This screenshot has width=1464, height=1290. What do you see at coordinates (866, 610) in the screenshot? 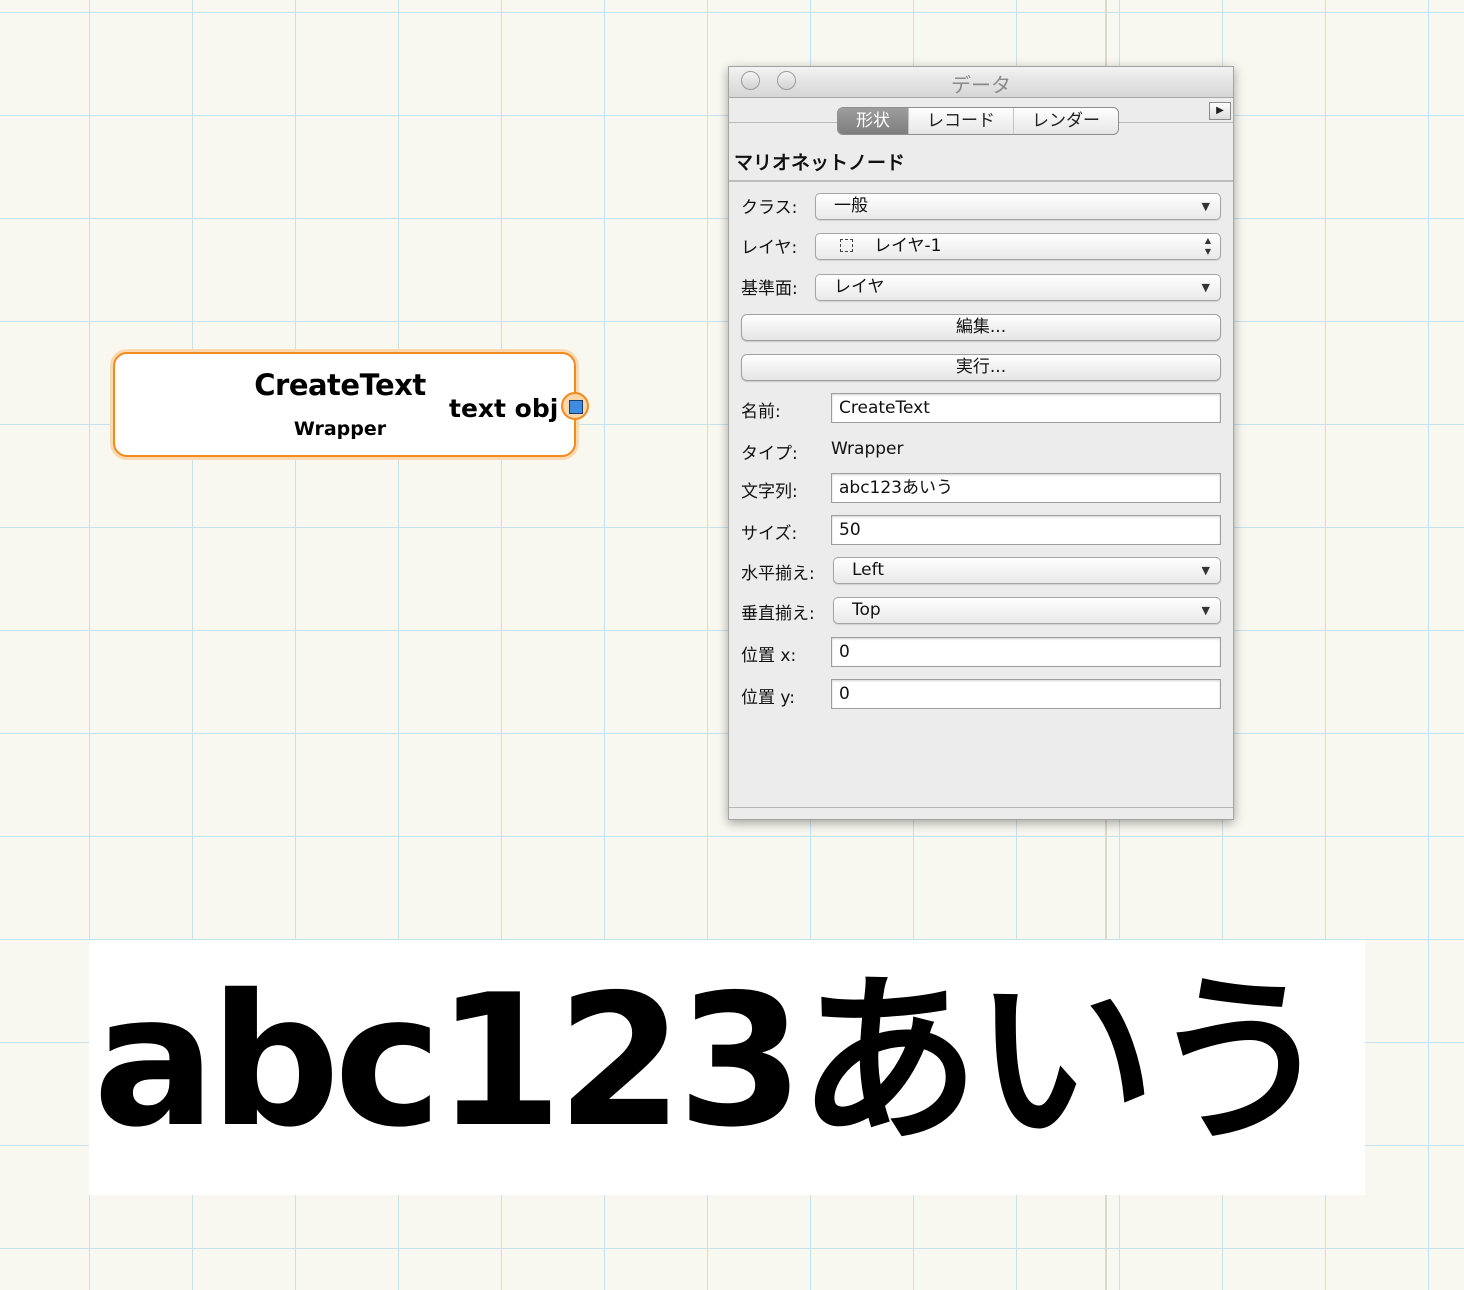
I see `v-align-value: Top` at bounding box center [866, 610].